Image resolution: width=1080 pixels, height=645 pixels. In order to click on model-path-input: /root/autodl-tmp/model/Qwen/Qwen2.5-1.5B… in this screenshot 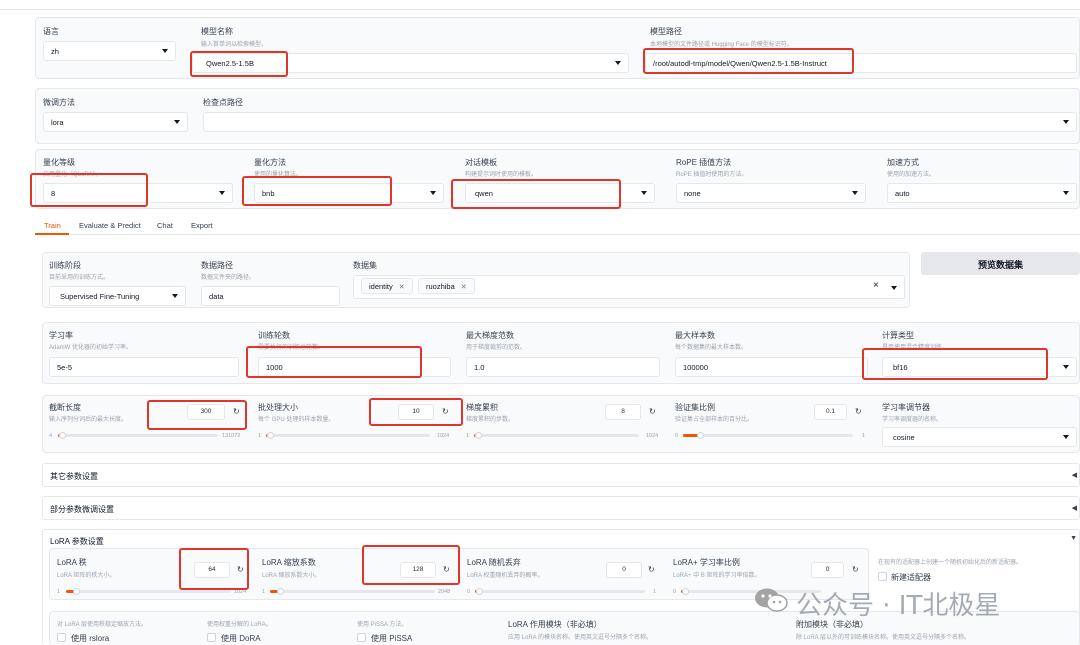, I will do `click(861, 63)`.